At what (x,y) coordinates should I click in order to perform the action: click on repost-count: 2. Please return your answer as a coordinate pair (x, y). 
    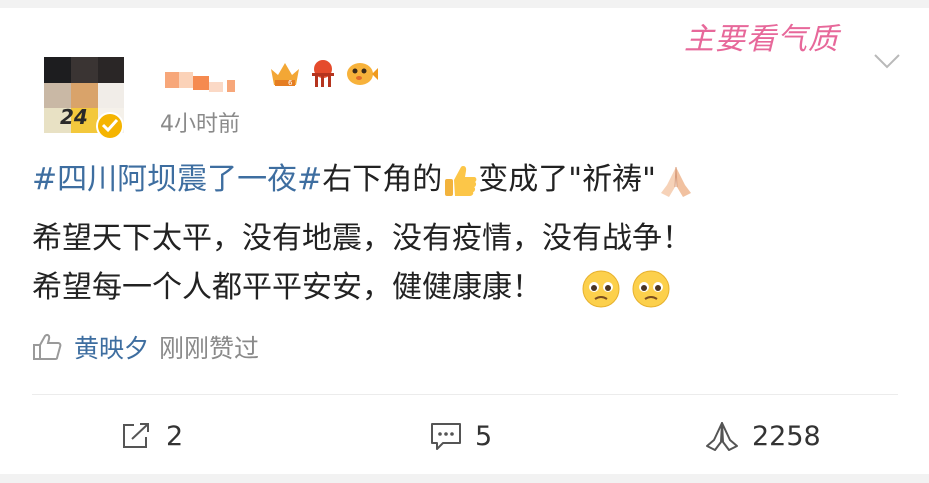
    Looking at the image, I should click on (175, 436).